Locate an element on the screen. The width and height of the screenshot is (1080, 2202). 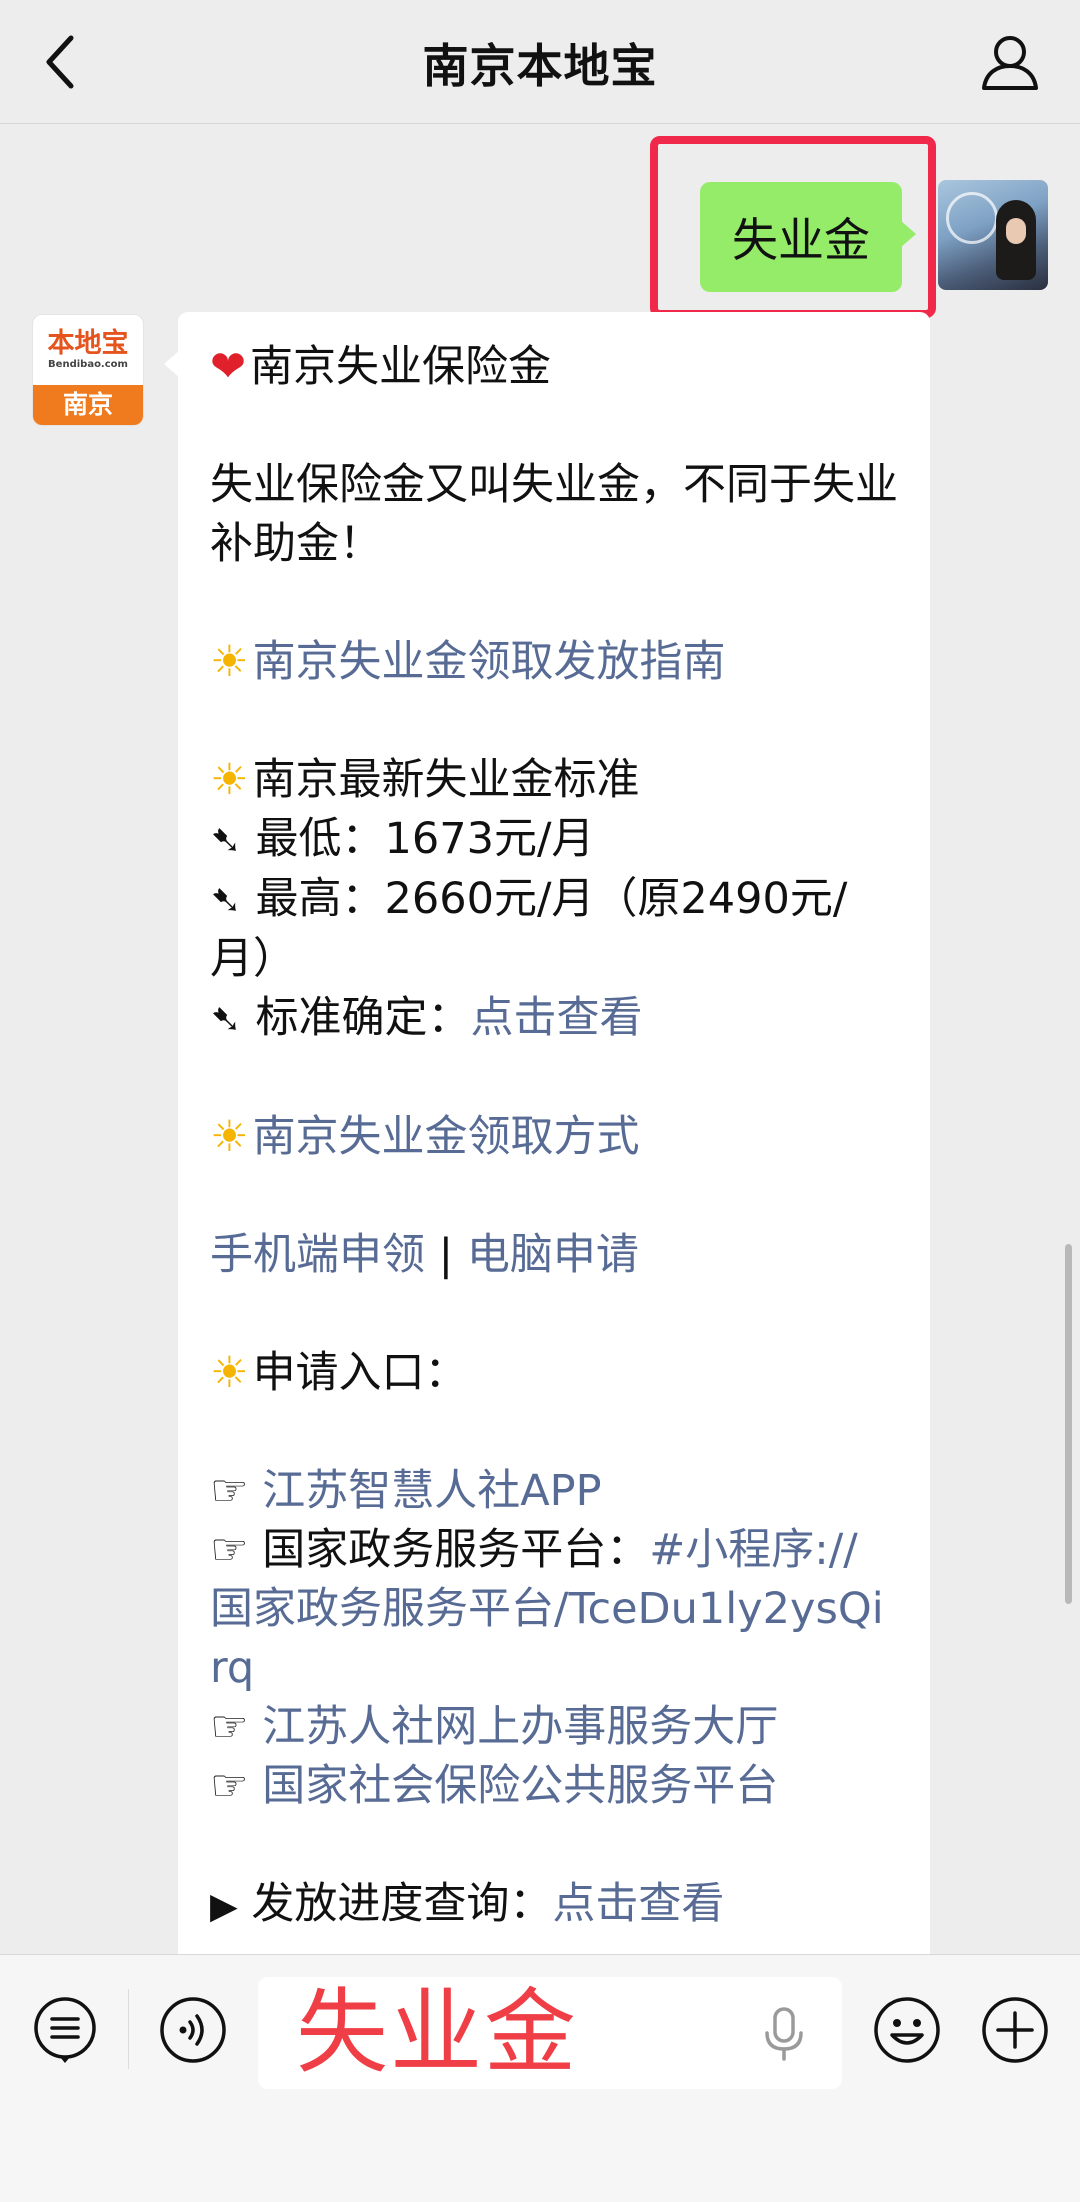
progress-line: ▶ 发放进度查询：点击查看 is located at coordinates (554, 1905).